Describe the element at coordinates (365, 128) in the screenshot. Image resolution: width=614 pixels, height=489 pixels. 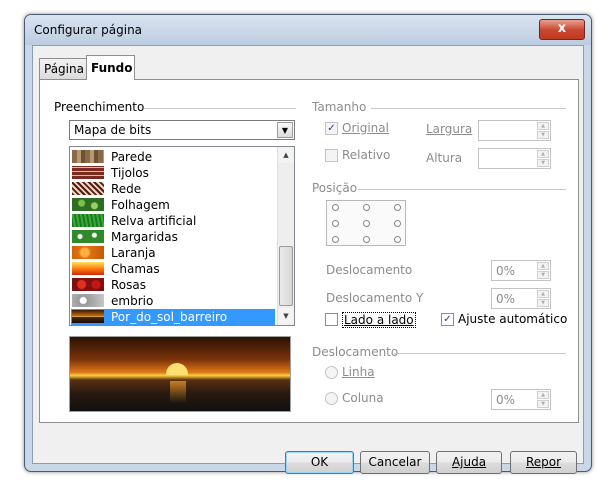
I see `original-label: Original` at that location.